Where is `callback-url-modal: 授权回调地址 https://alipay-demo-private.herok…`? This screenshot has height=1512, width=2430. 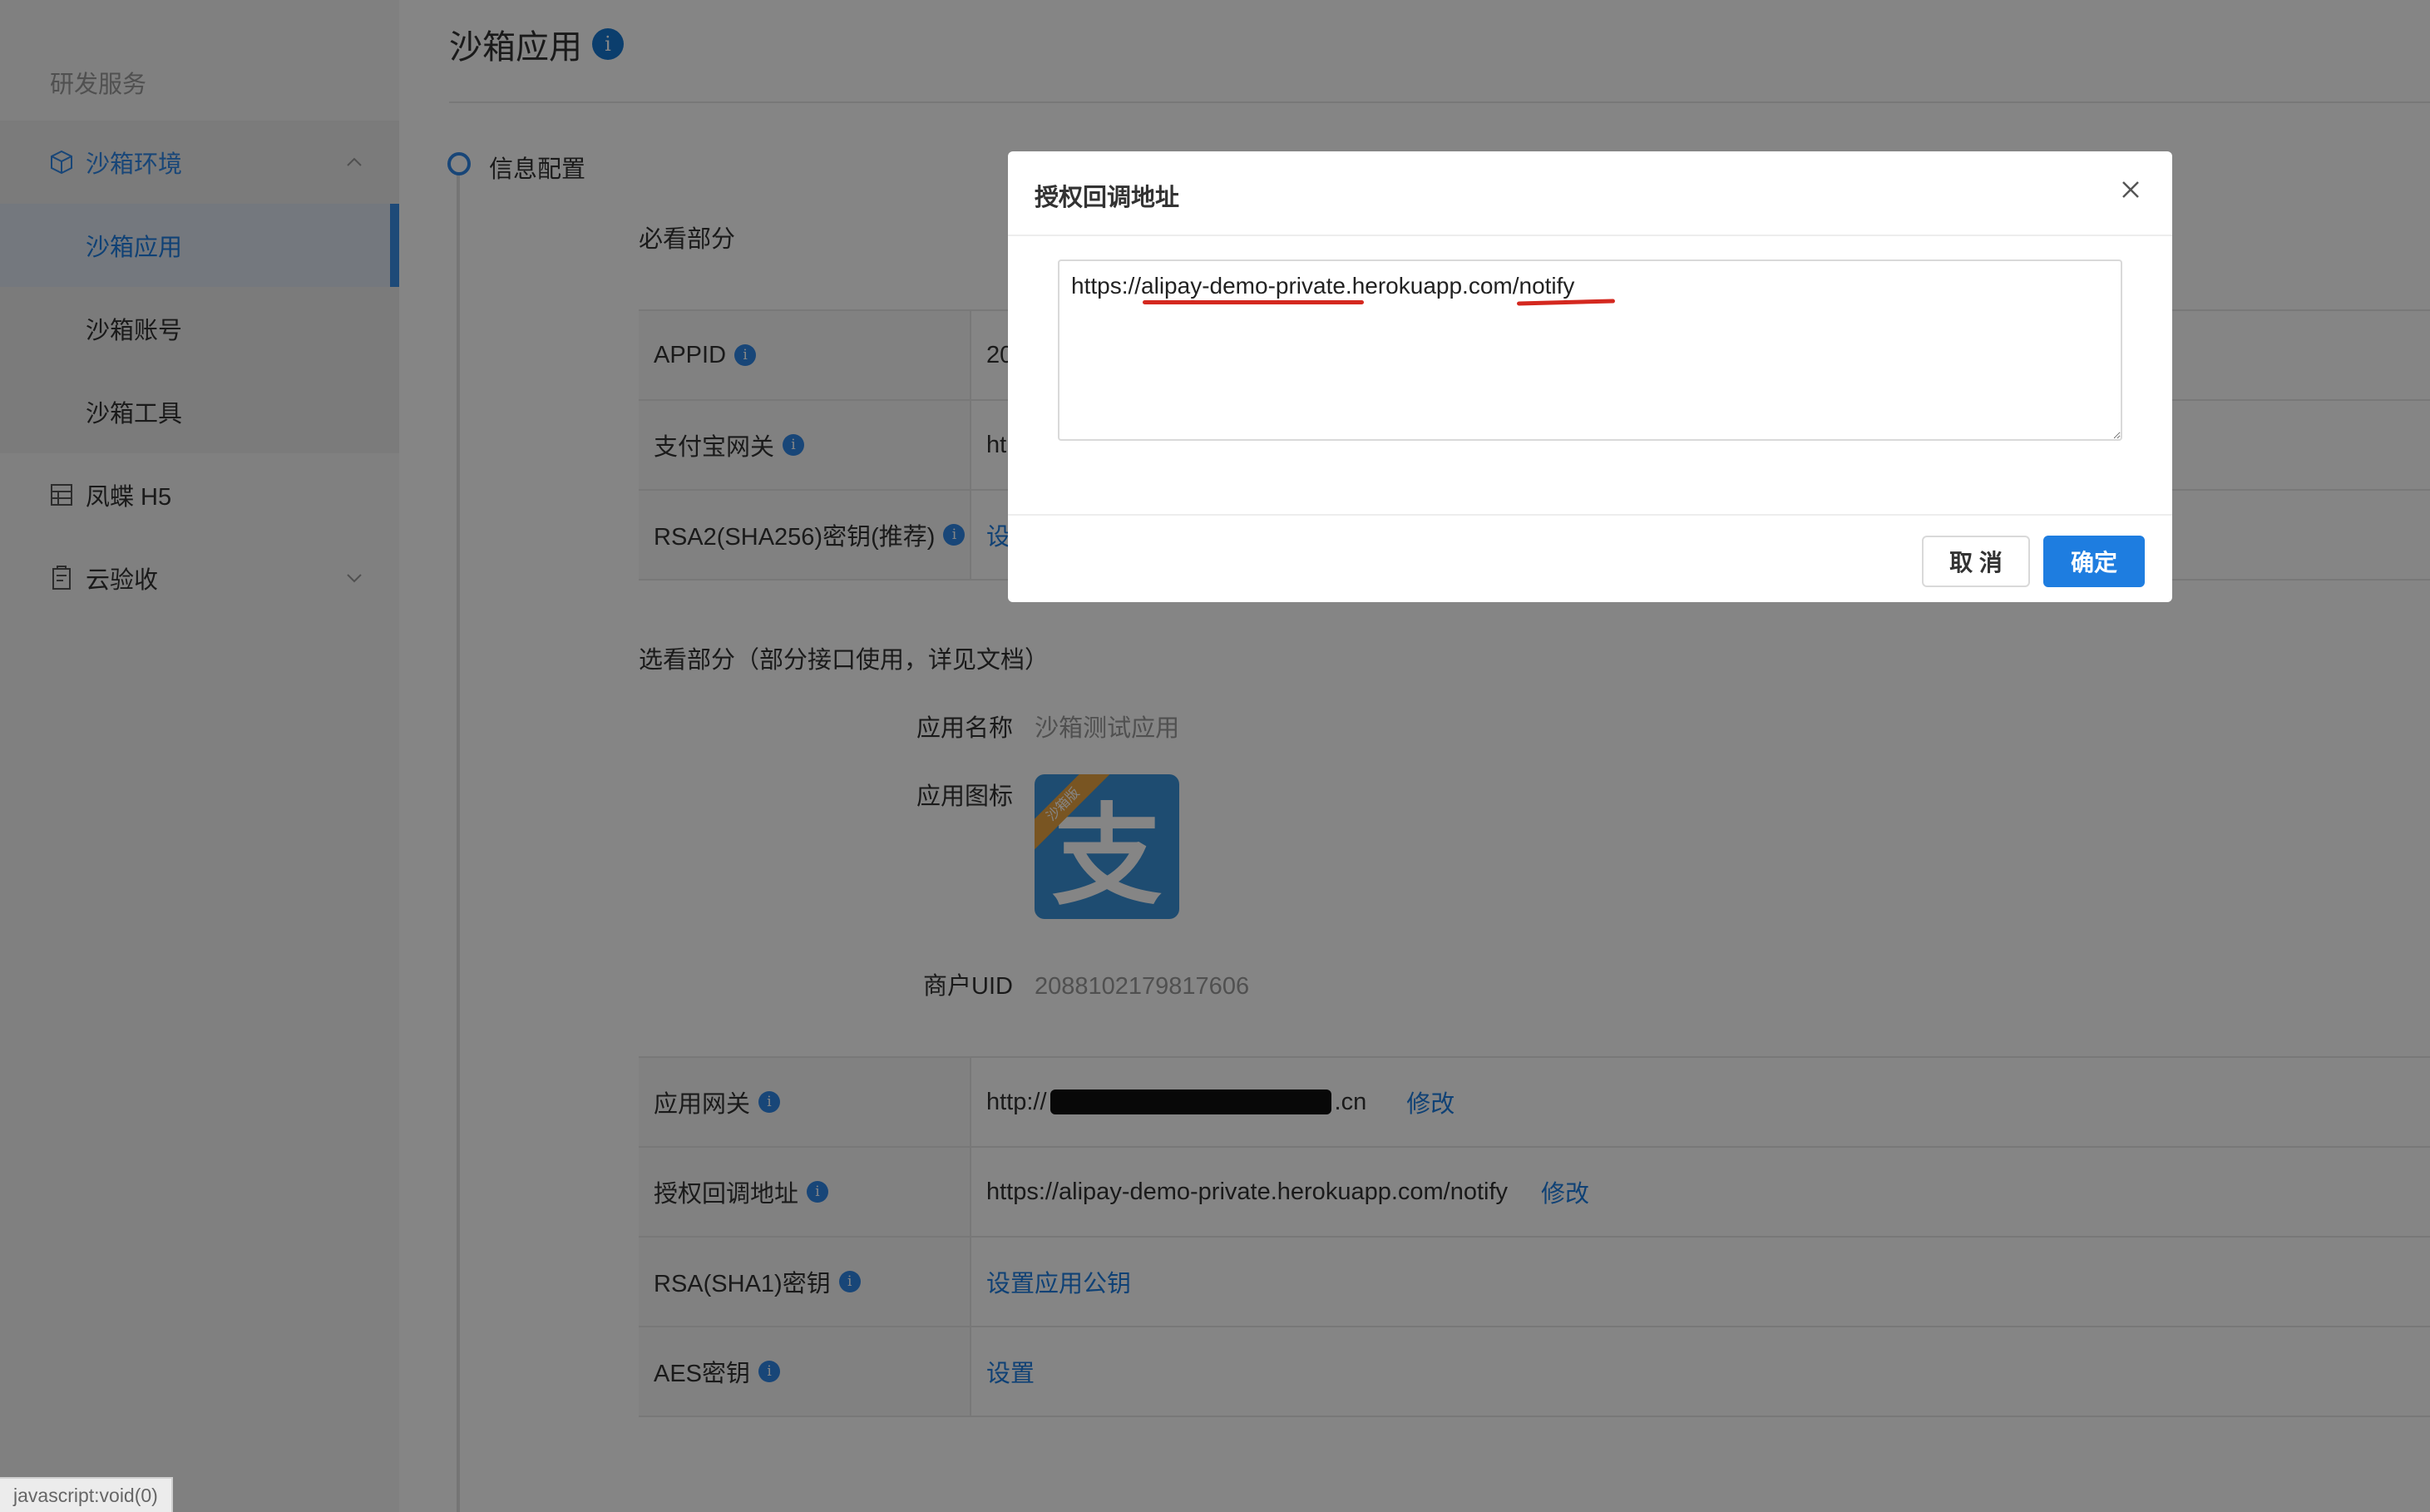 callback-url-modal: 授权回调地址 https://alipay-demo-private.herok… is located at coordinates (1590, 376).